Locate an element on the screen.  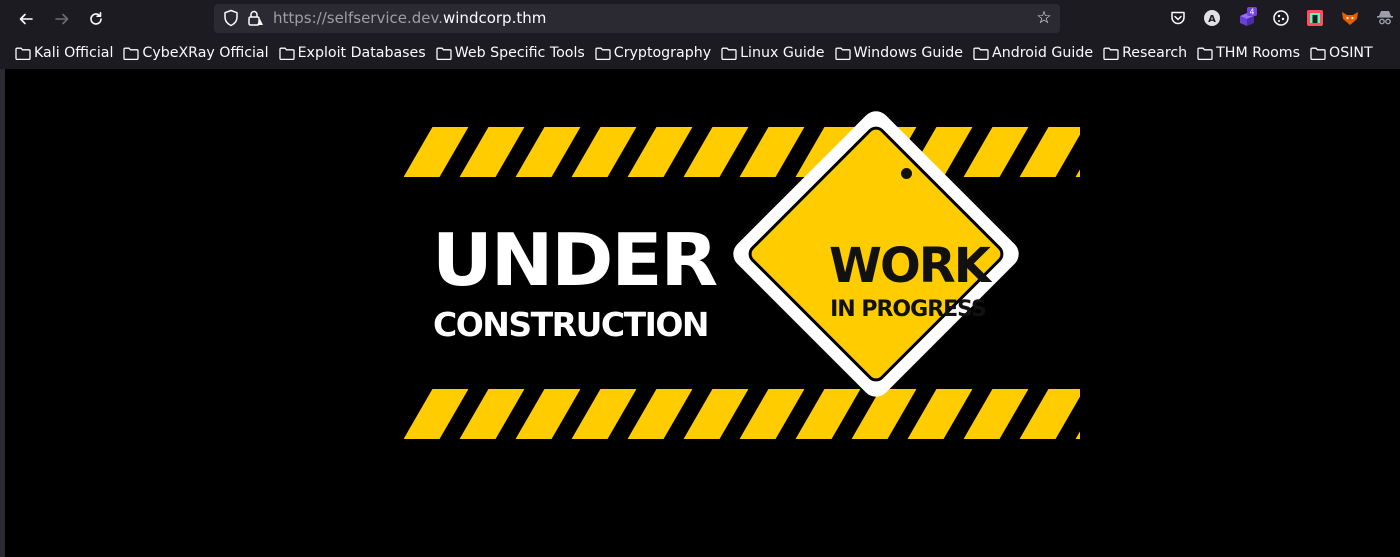
bookmark-folder-windows-guide: Windows Guide is located at coordinates (899, 53).